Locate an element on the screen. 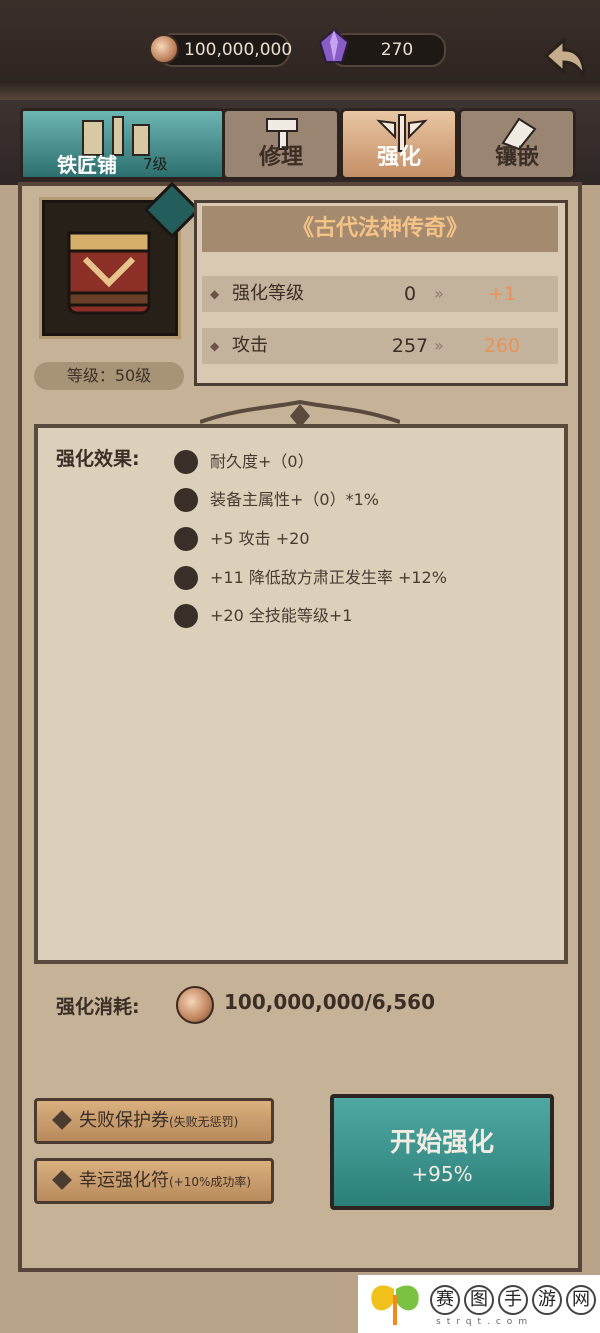  watermark-char: 游 is located at coordinates (547, 1300).